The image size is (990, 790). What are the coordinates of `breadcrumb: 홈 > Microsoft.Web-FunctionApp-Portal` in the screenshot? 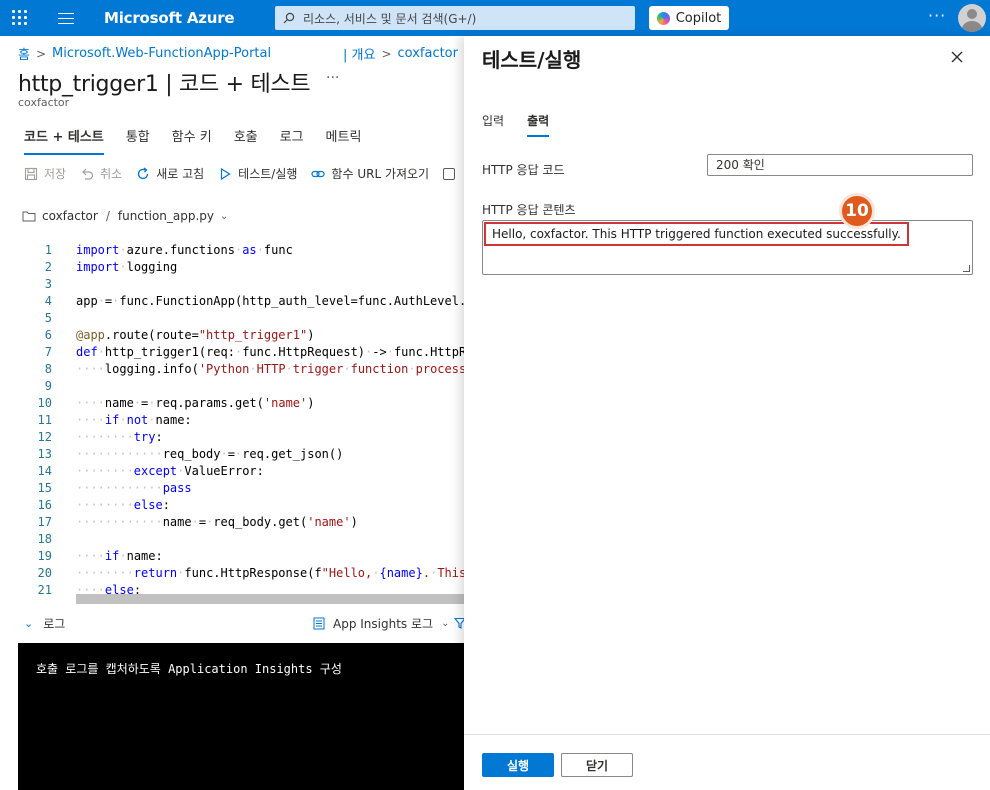 It's located at (144, 53).